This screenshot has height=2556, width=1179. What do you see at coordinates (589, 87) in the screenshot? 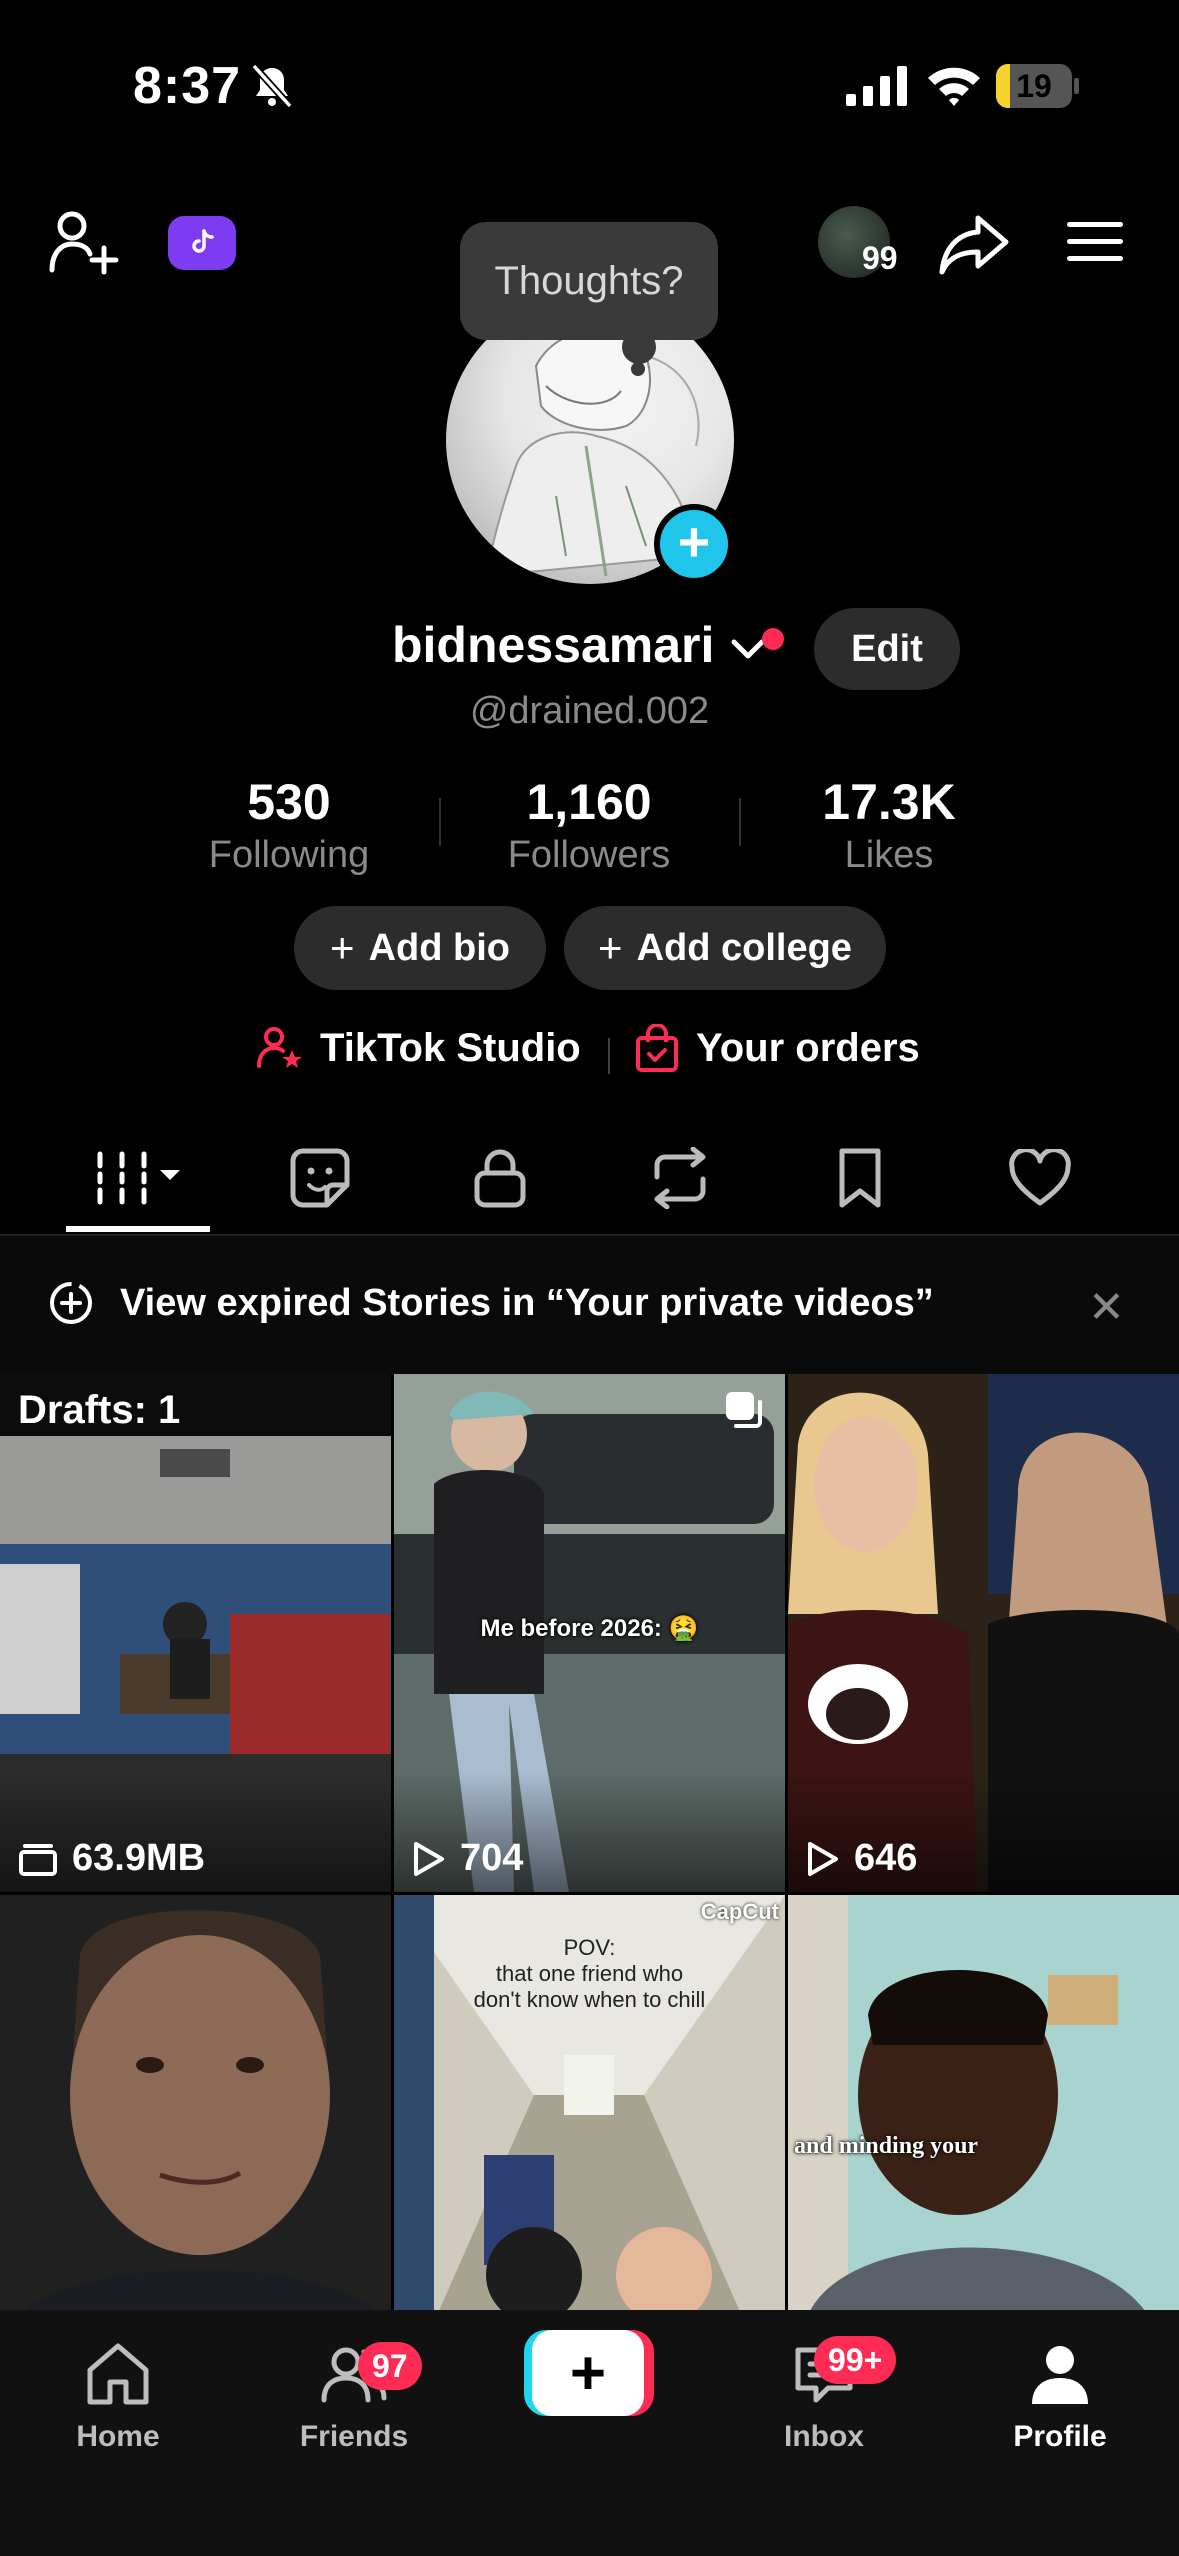
I see `status-bar: 8:37 19` at bounding box center [589, 87].